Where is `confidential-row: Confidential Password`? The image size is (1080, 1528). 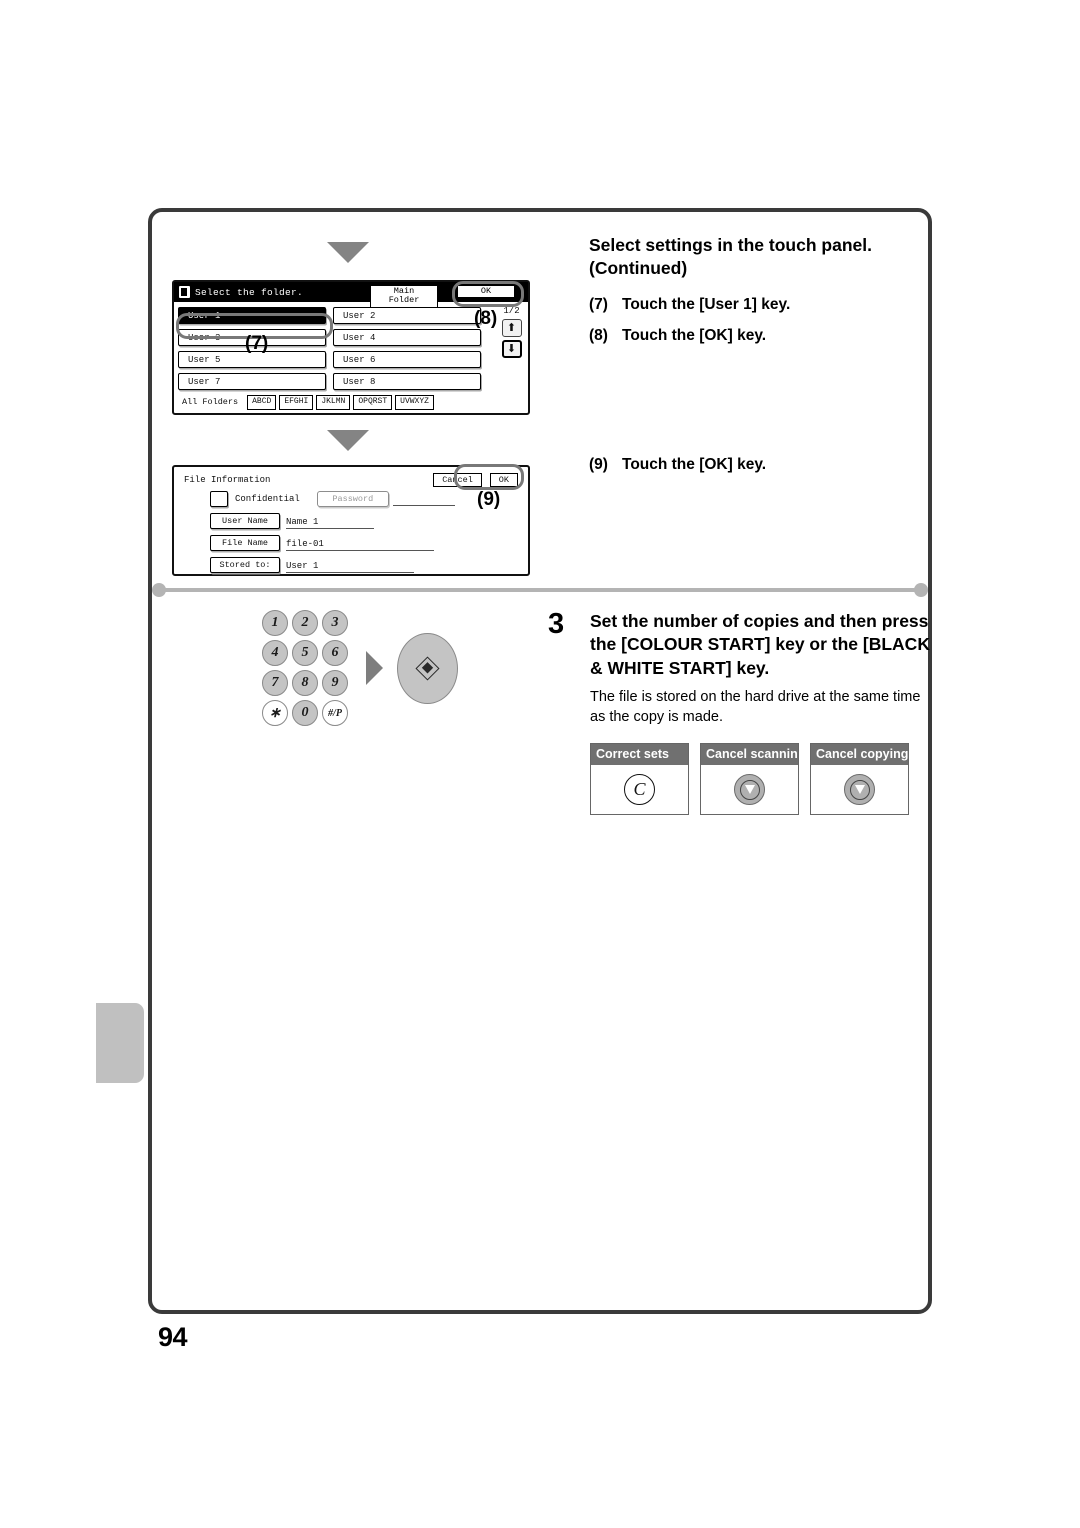 confidential-row: Confidential Password is located at coordinates (364, 499).